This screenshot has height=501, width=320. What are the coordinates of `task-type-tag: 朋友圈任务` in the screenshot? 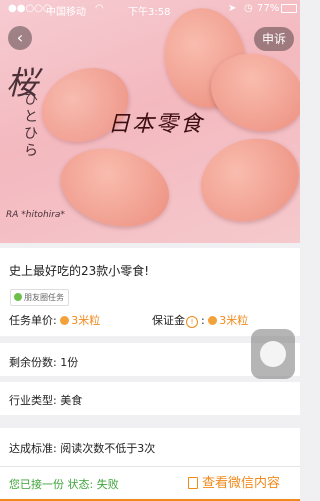 It's located at (39, 297).